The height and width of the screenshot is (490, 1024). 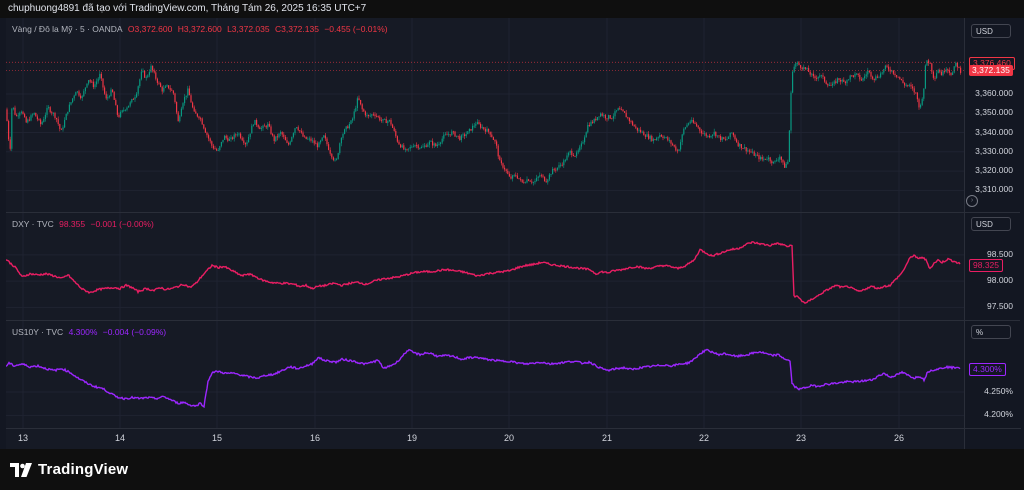 I want to click on time-tick-label: 13, so click(x=23, y=438).